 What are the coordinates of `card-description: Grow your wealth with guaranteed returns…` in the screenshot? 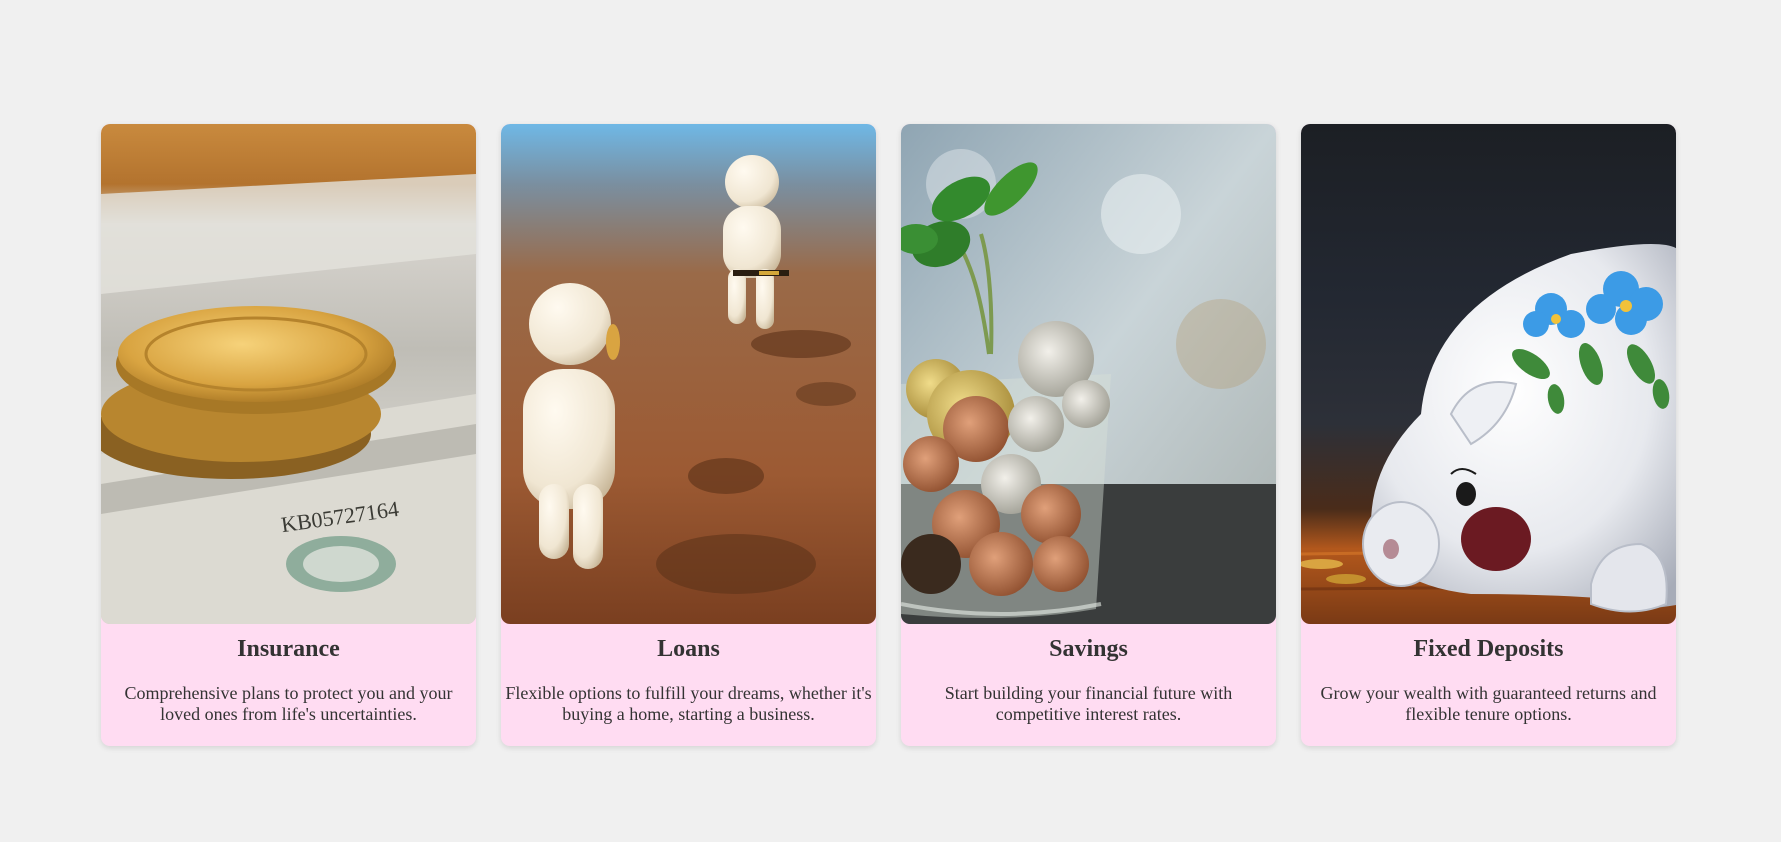 It's located at (1488, 703).